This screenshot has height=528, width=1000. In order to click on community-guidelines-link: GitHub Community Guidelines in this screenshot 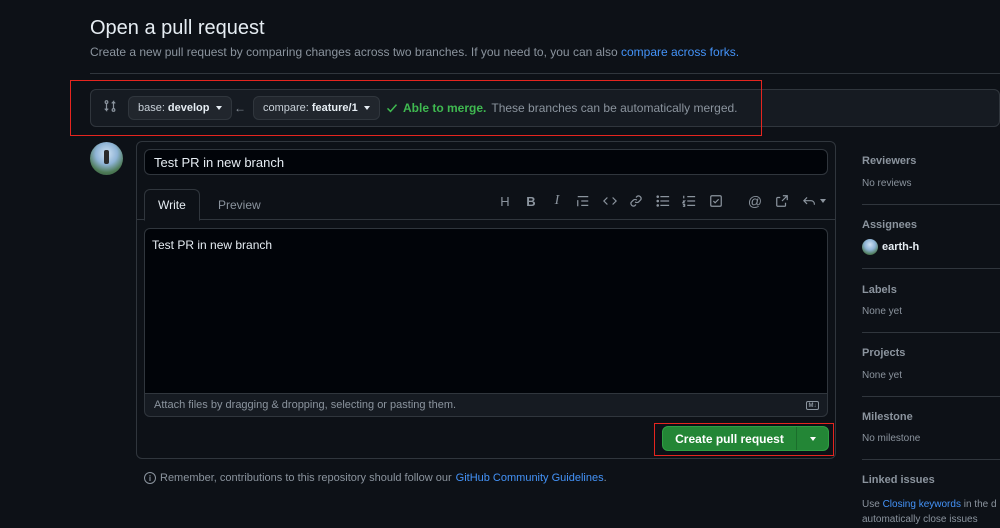, I will do `click(530, 478)`.